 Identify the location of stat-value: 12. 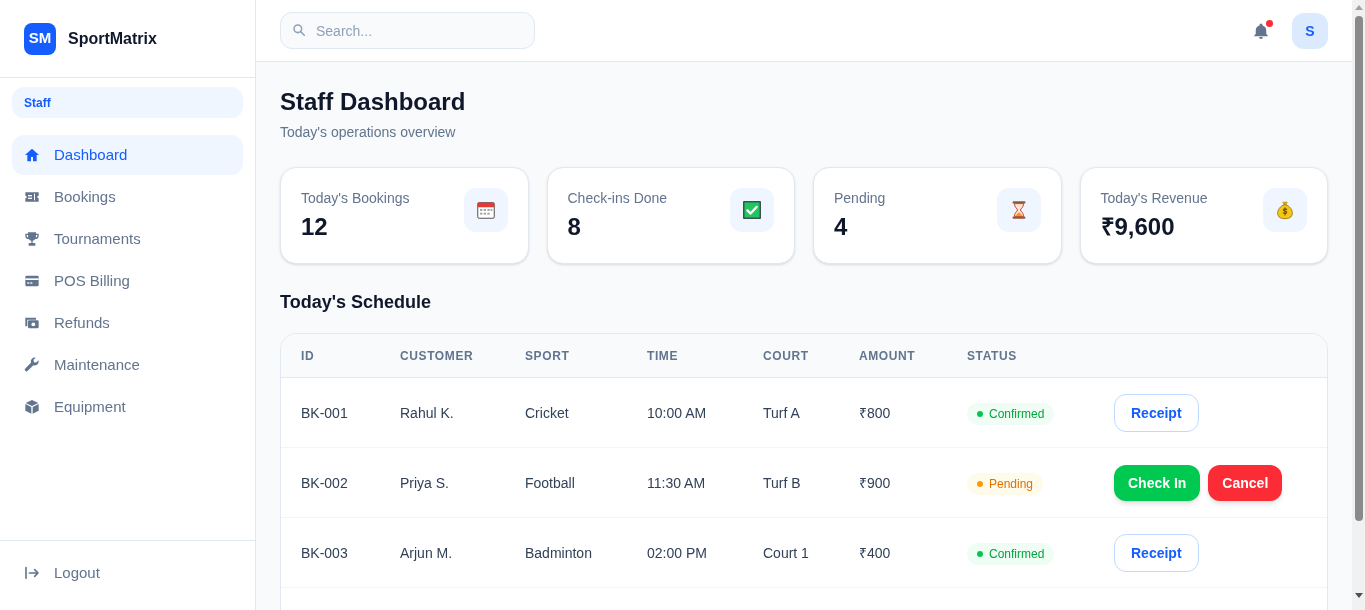
(315, 227).